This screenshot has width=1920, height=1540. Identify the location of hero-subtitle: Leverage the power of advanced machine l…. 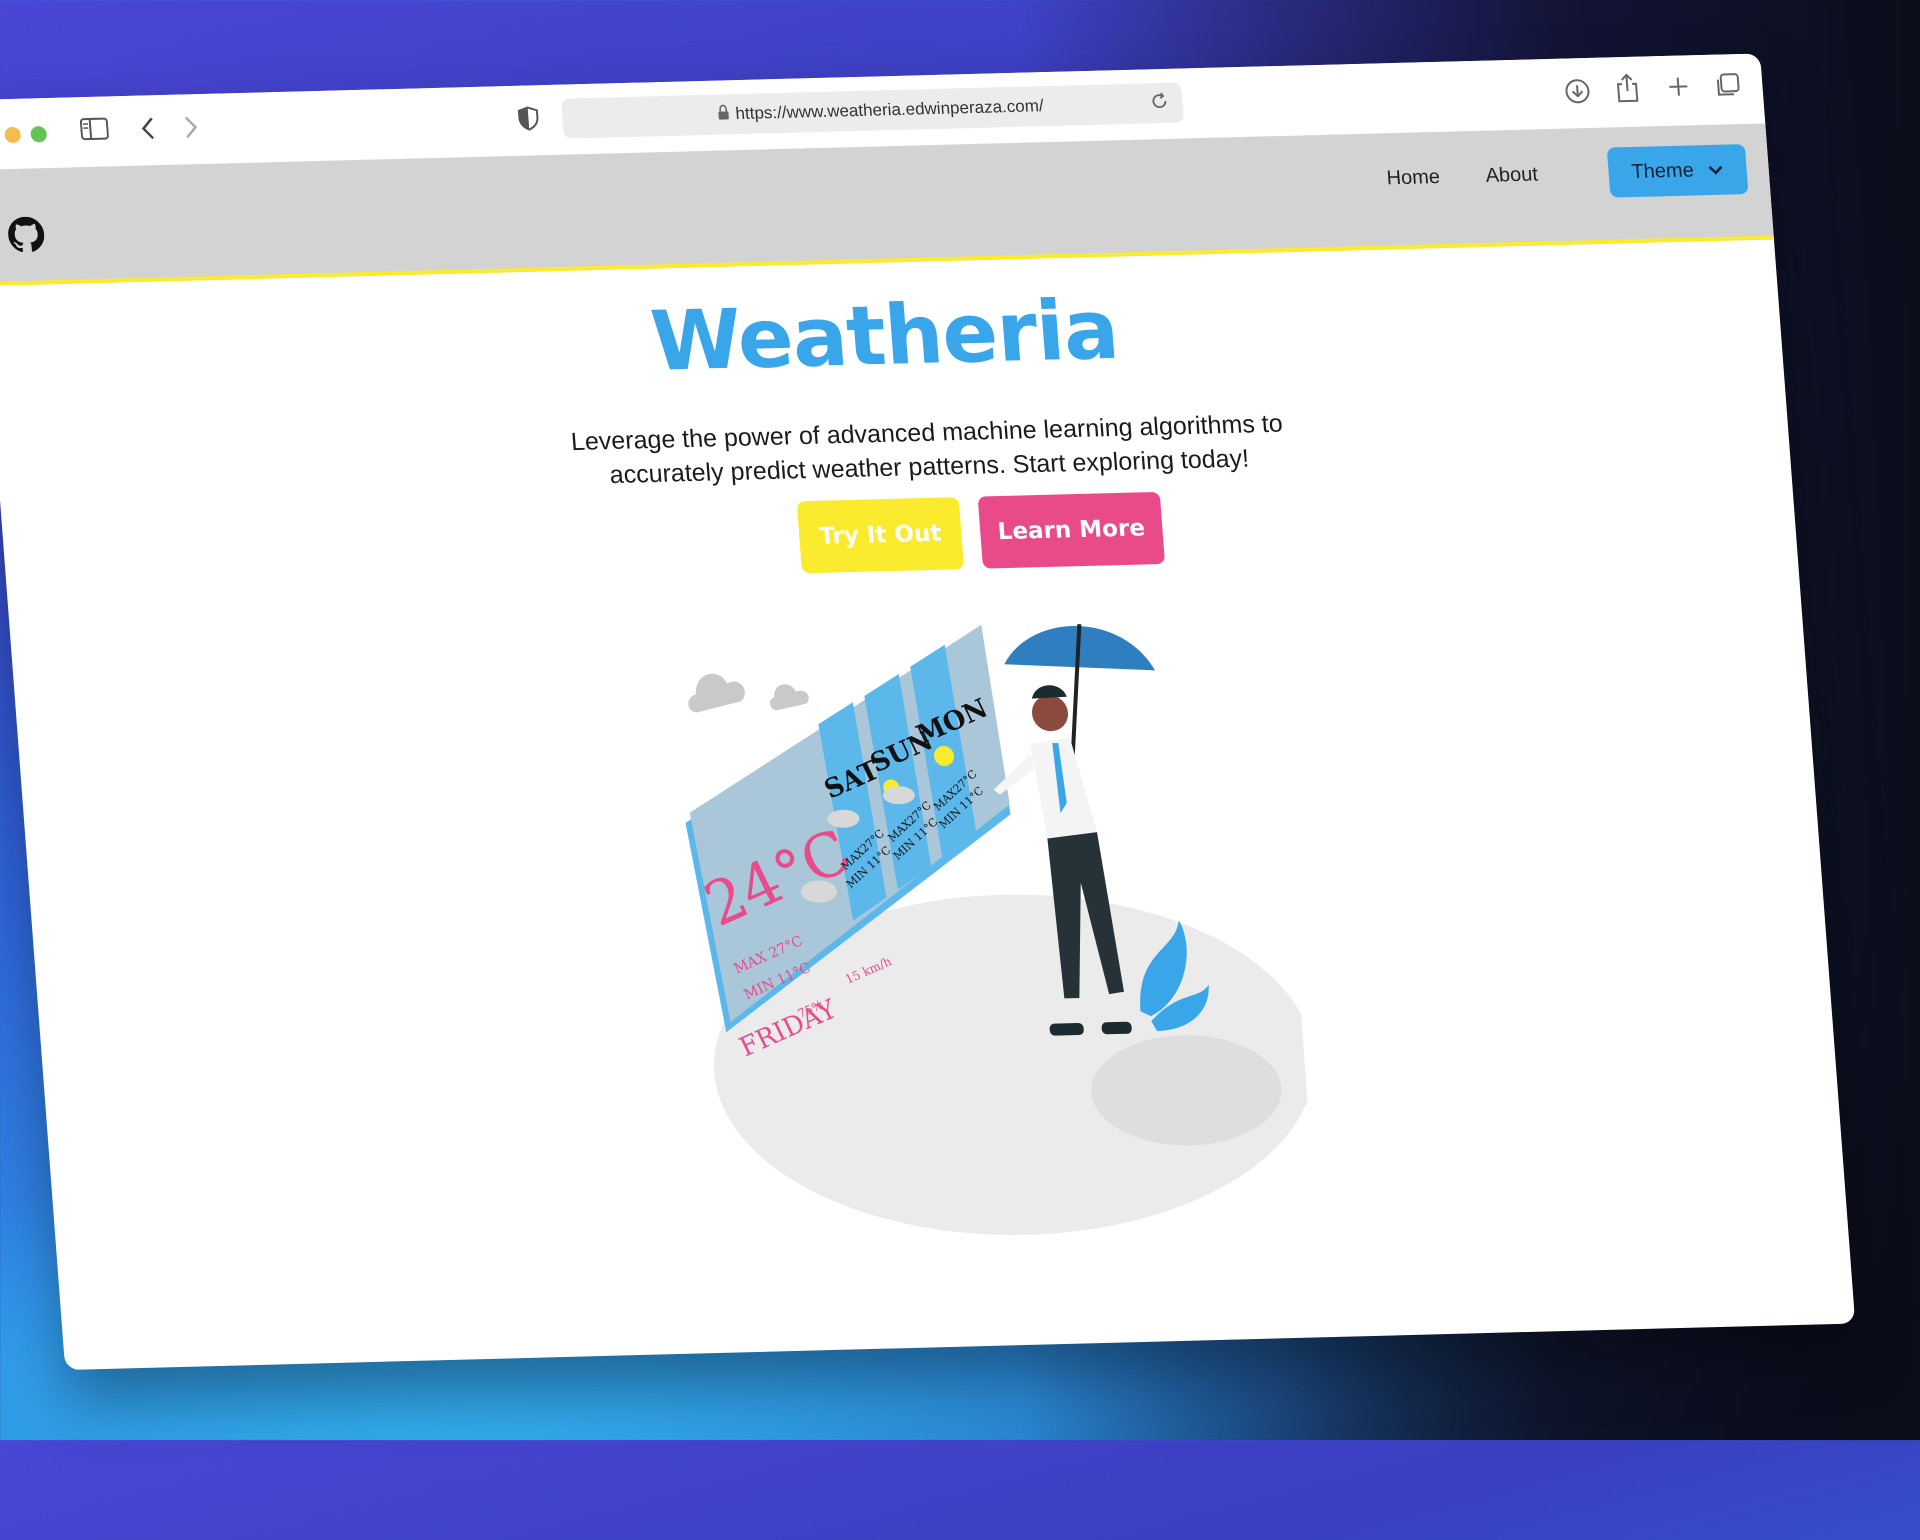
(928, 449).